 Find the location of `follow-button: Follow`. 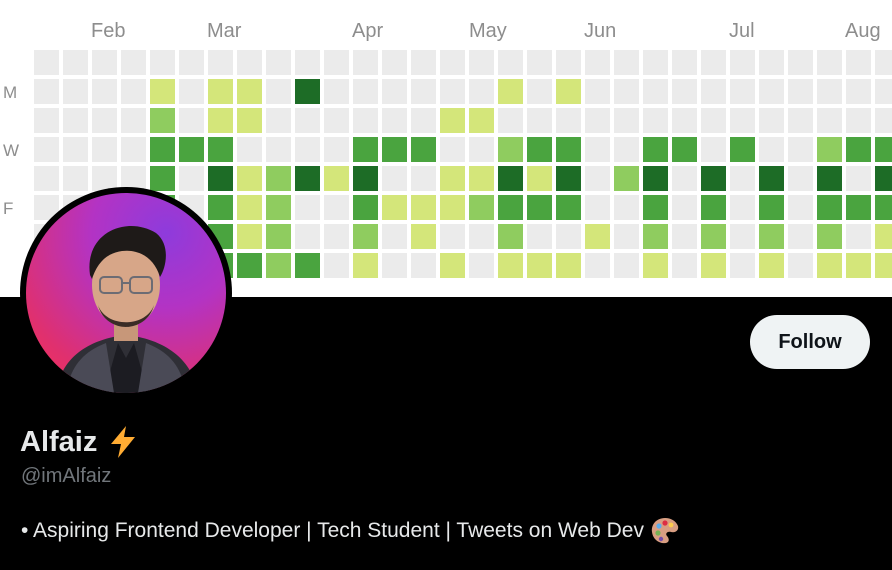

follow-button: Follow is located at coordinates (810, 342).